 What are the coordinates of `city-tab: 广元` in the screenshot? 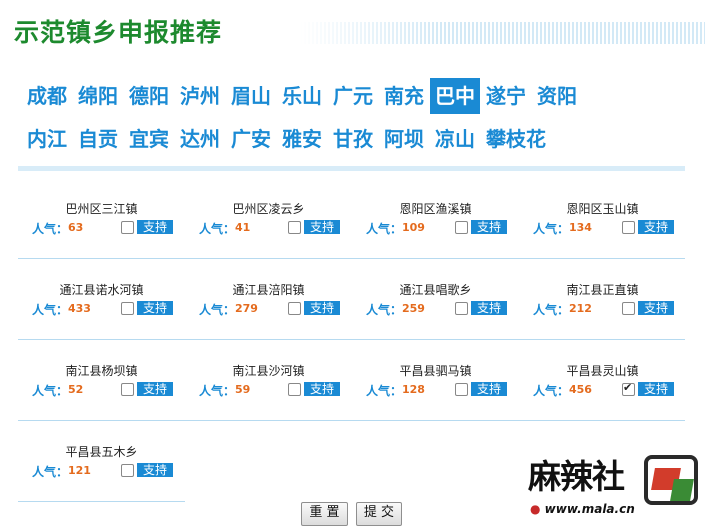 It's located at (353, 96).